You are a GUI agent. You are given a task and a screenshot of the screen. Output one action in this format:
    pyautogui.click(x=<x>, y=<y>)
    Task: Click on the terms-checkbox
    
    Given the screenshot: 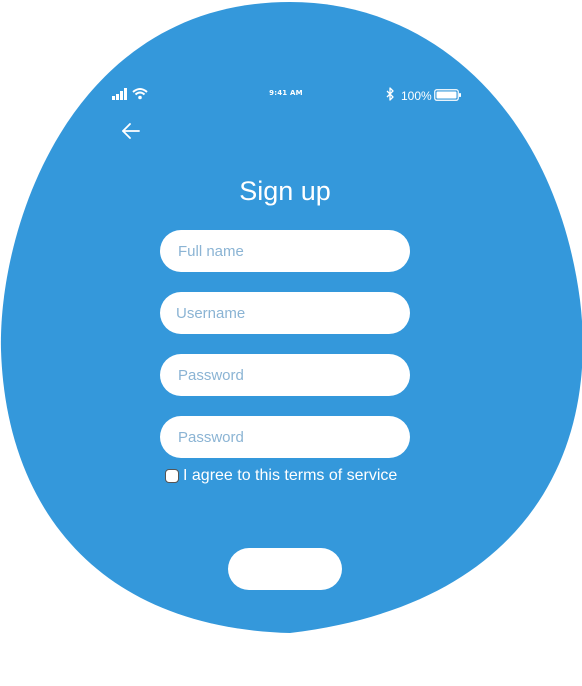 What is the action you would take?
    pyautogui.click(x=172, y=476)
    